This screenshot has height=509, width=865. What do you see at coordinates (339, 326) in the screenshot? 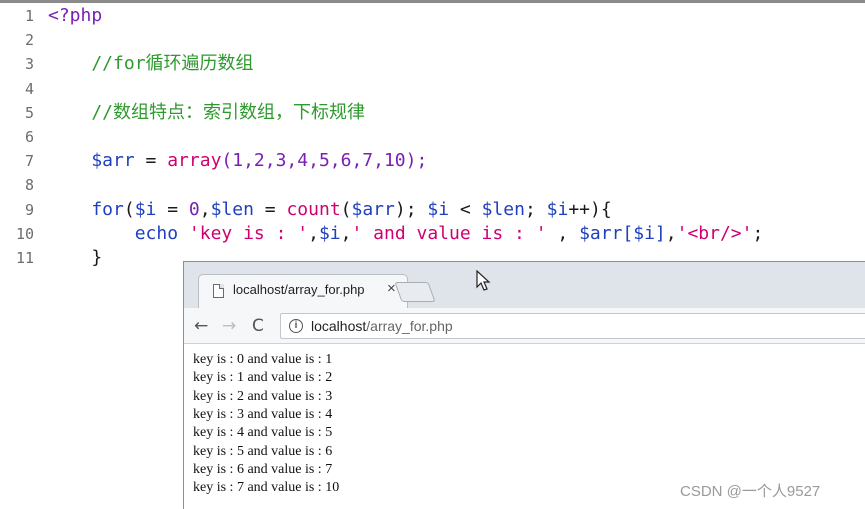
I see `url-host: localhost` at bounding box center [339, 326].